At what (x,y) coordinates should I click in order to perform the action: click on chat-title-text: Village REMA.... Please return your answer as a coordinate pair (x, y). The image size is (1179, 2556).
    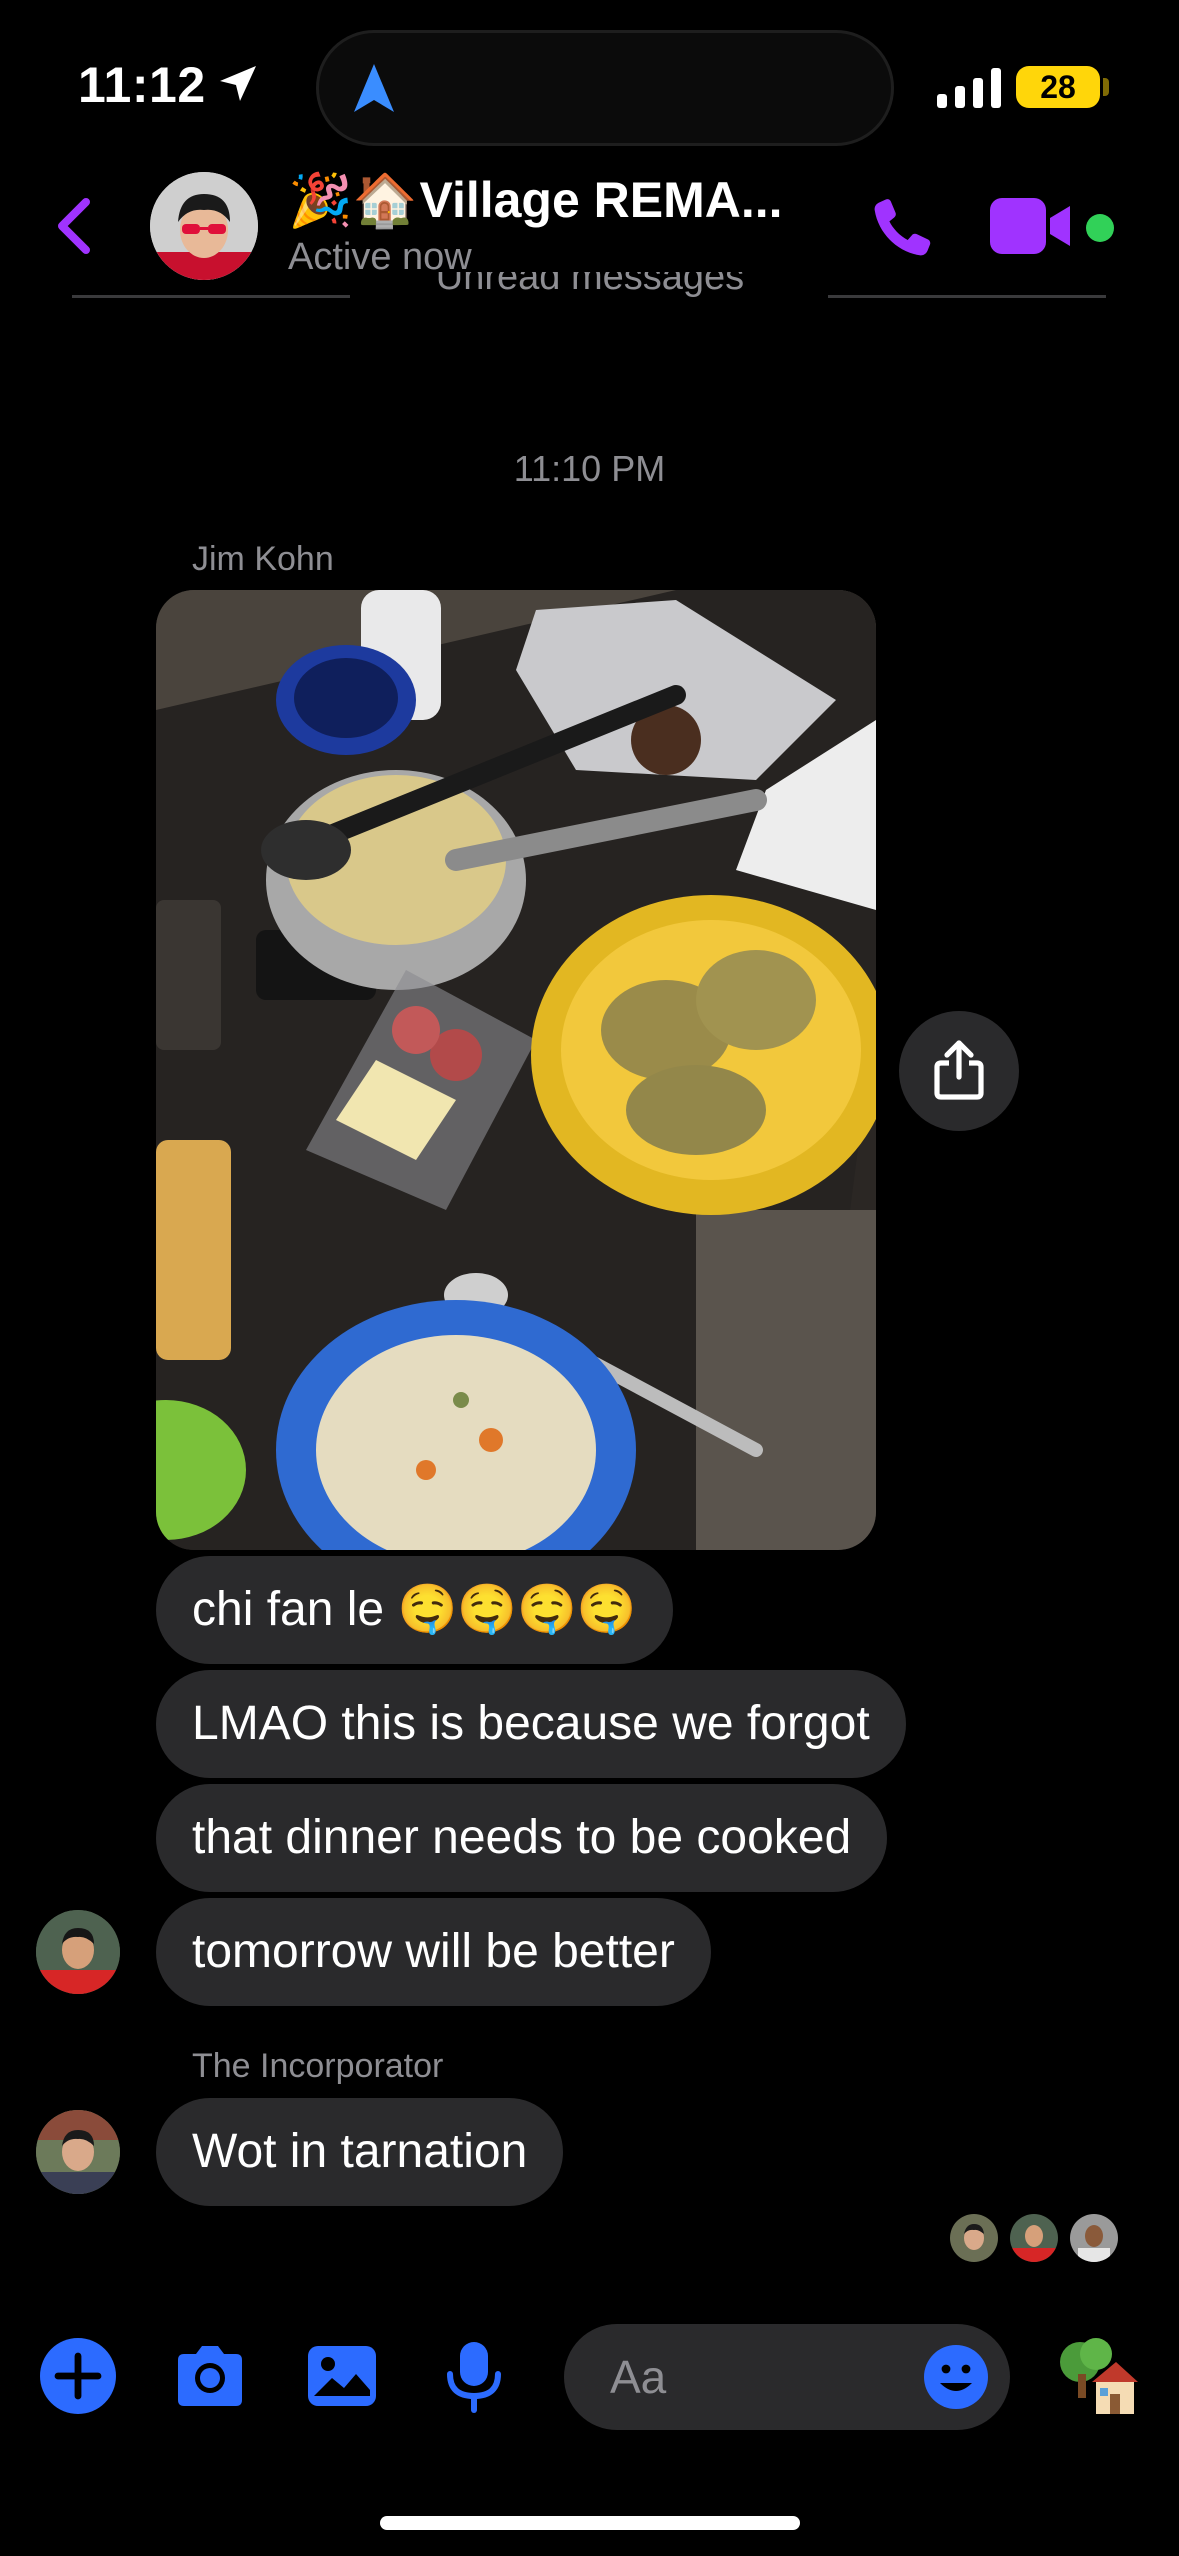
    Looking at the image, I should click on (601, 200).